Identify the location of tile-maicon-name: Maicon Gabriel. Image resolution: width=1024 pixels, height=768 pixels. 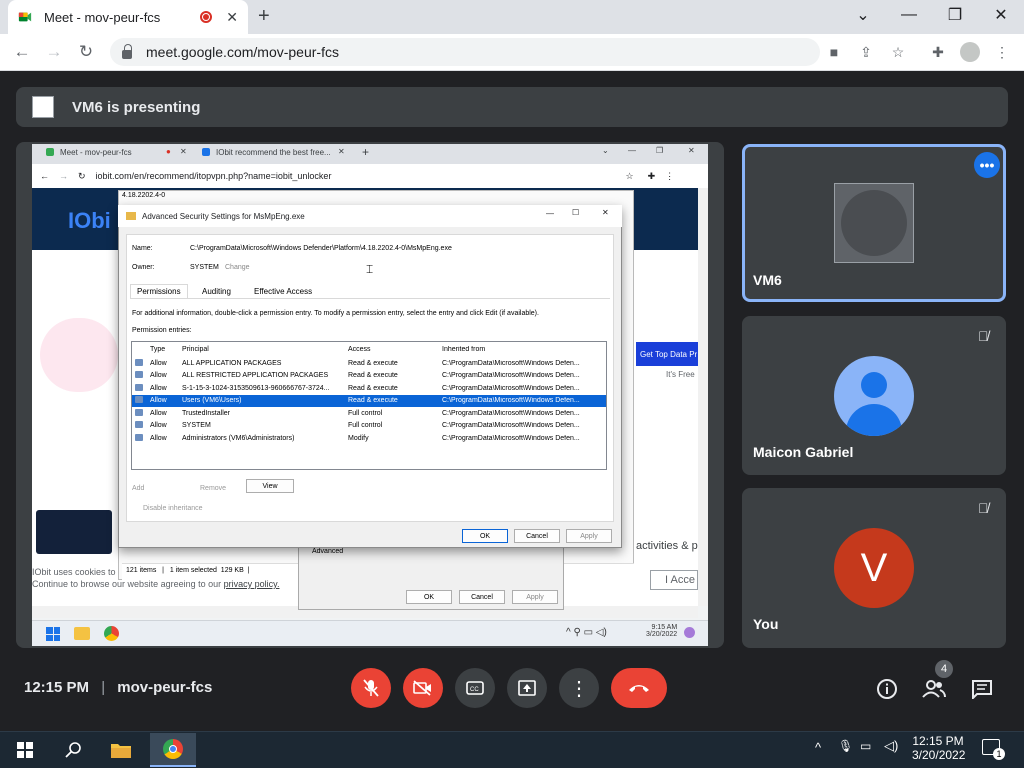
(803, 452).